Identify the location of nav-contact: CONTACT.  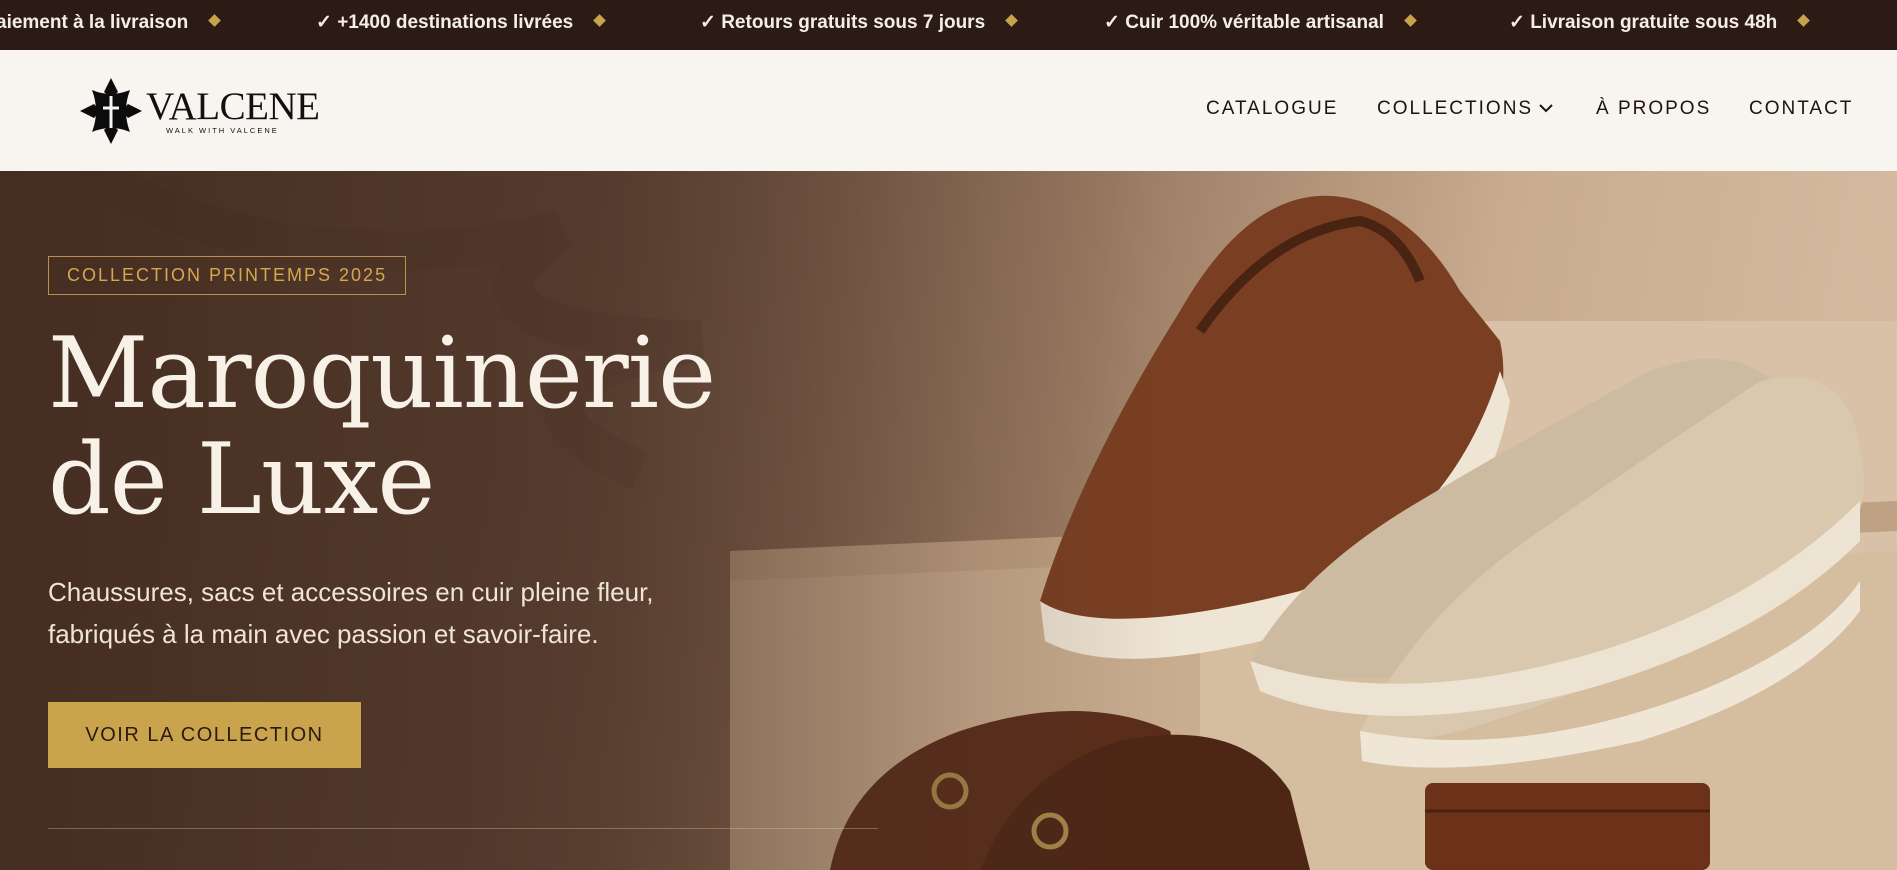
(1801, 109).